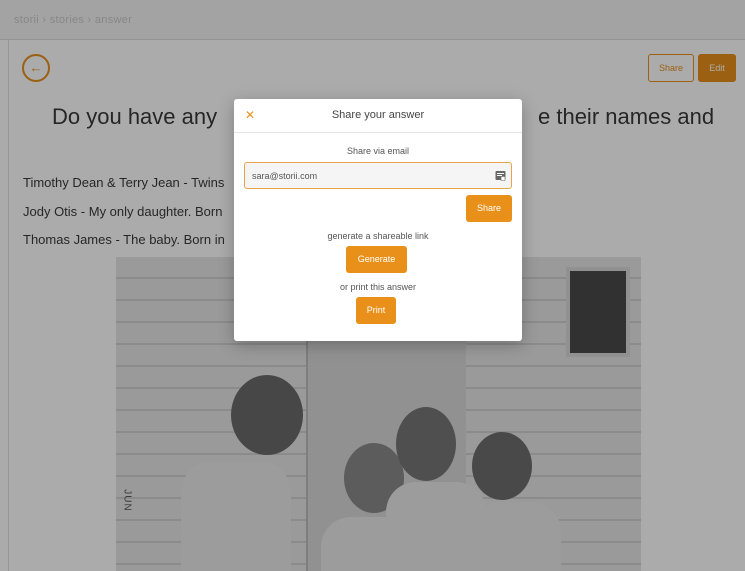  I want to click on modal-title: Share your answer, so click(378, 115).